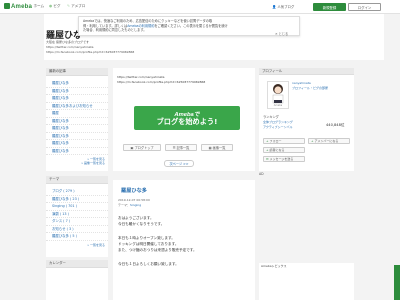  What do you see at coordinates (181, 147) in the screenshot?
I see `entry-list-button: ☰ 記事一覧` at bounding box center [181, 147].